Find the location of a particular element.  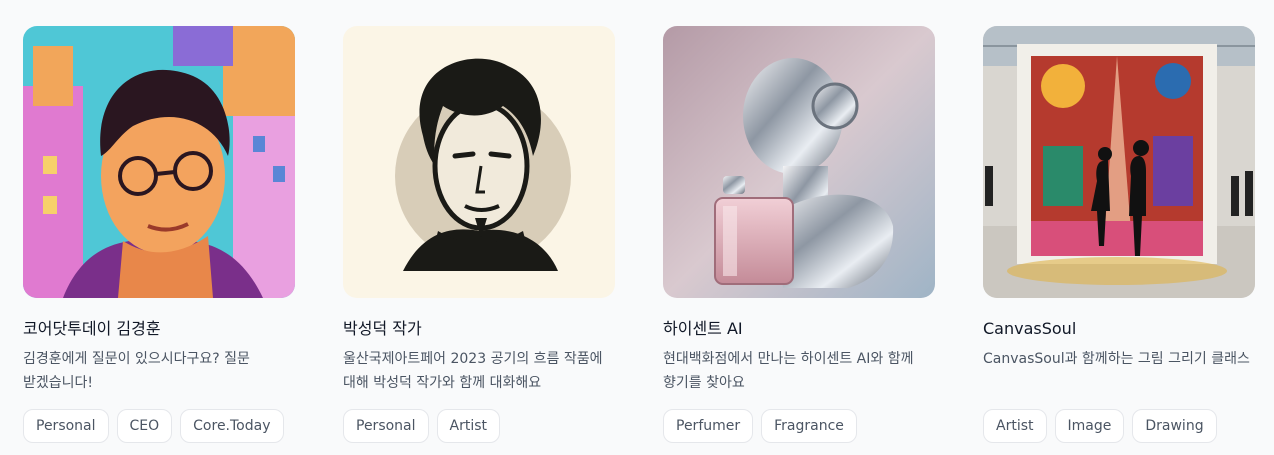

agent-title: 박성덕 작가 is located at coordinates (479, 329).